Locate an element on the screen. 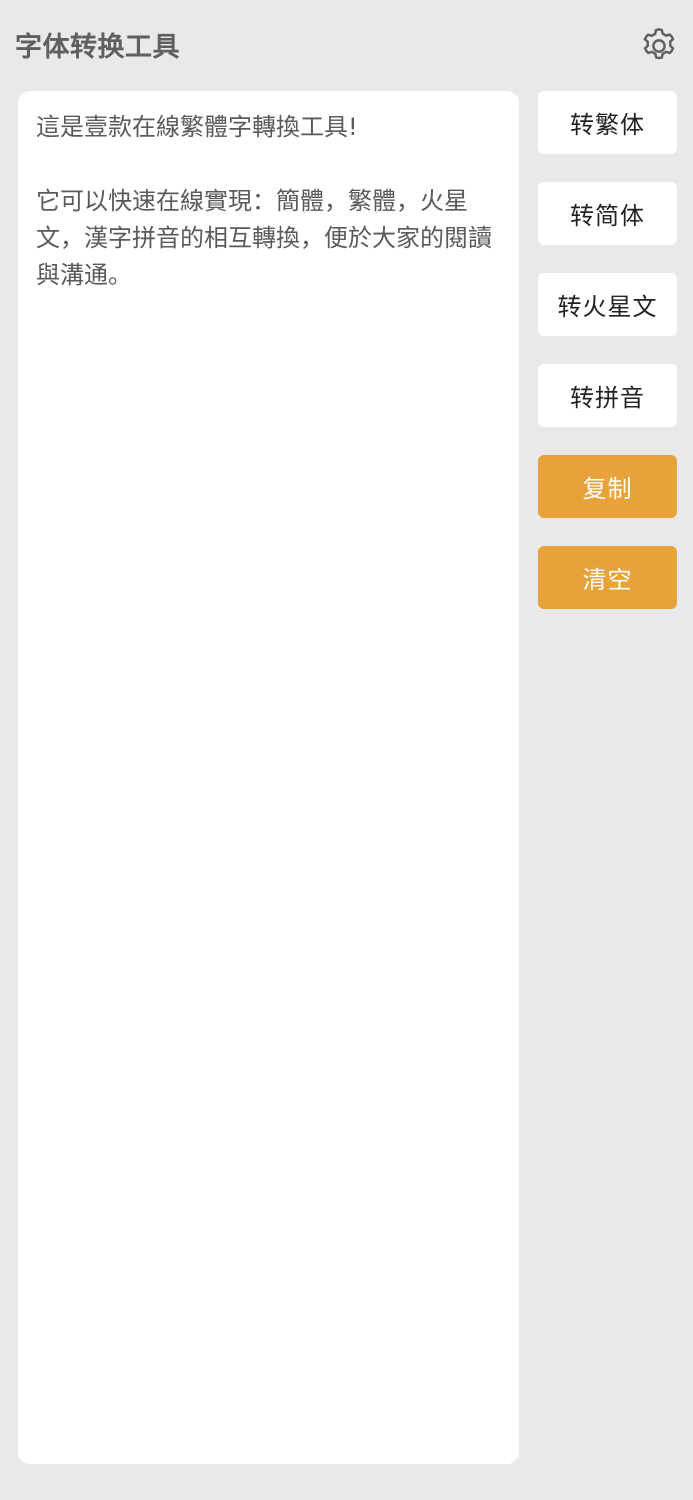  app-header: 字体转换工具 is located at coordinates (346, 45).